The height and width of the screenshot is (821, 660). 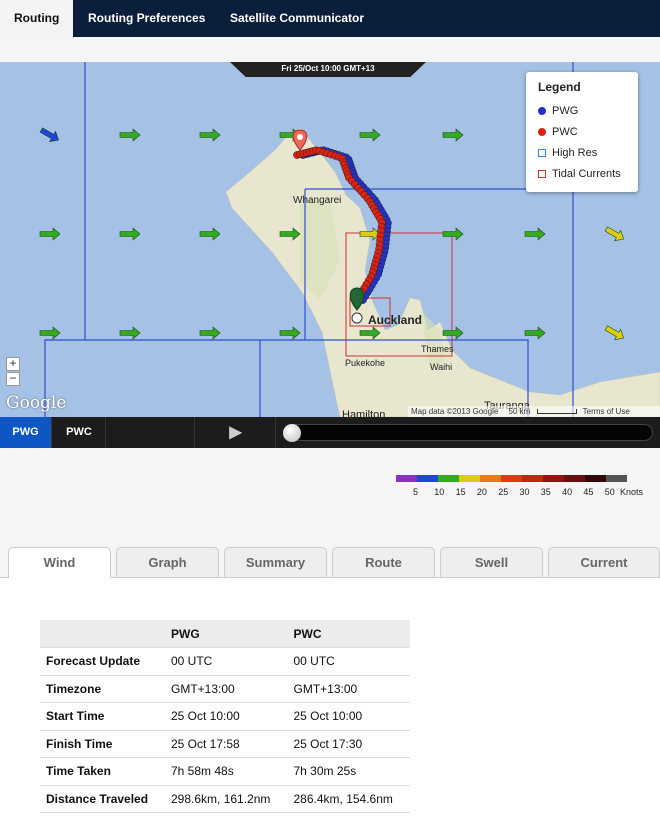 What do you see at coordinates (348, 634) in the screenshot?
I see `header-pwc: PWC` at bounding box center [348, 634].